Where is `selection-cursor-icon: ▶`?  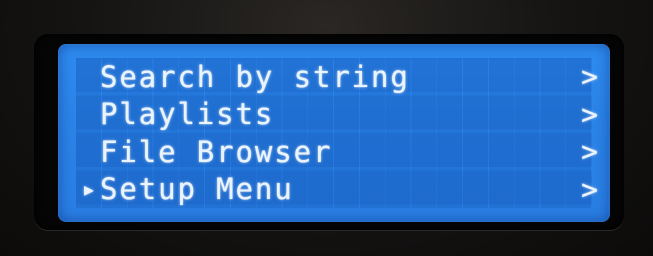
selection-cursor-icon: ▶ is located at coordinates (89, 189).